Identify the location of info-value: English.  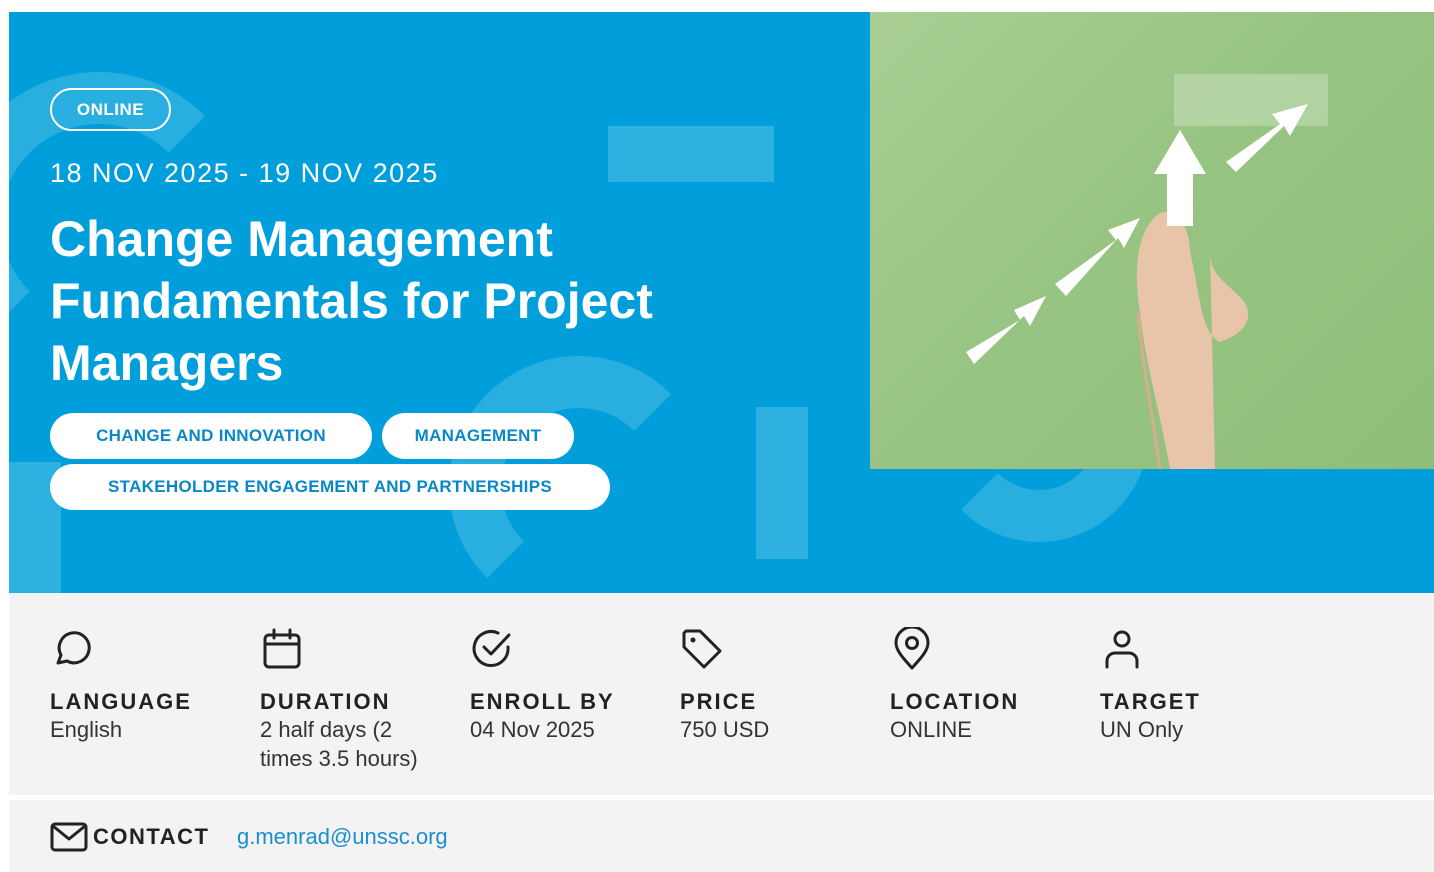
(86, 729).